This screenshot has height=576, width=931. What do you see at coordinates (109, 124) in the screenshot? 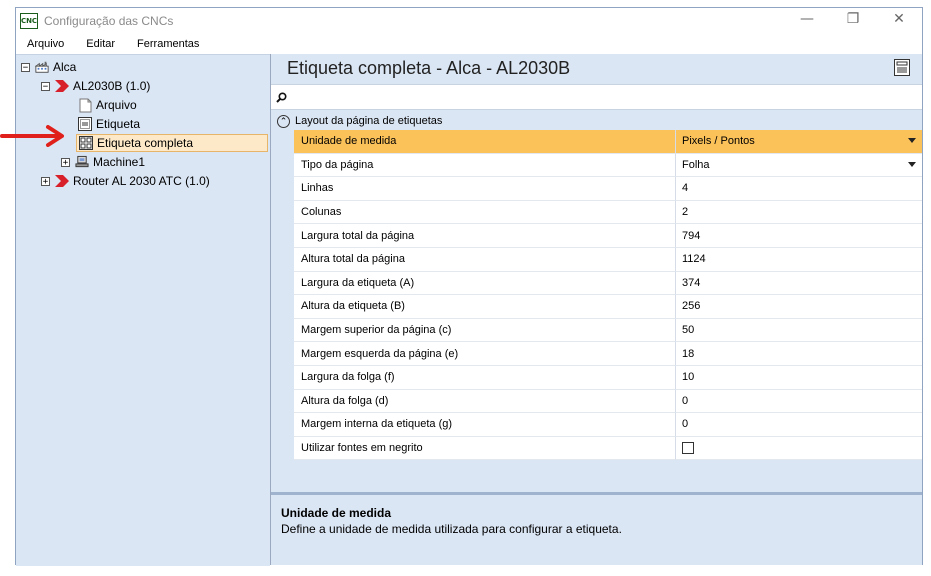
I see `tree-node-etiqueta: Etiqueta` at bounding box center [109, 124].